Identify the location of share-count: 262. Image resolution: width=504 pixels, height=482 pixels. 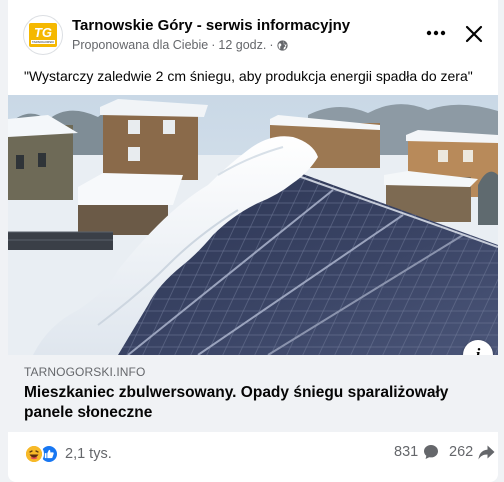
(461, 452).